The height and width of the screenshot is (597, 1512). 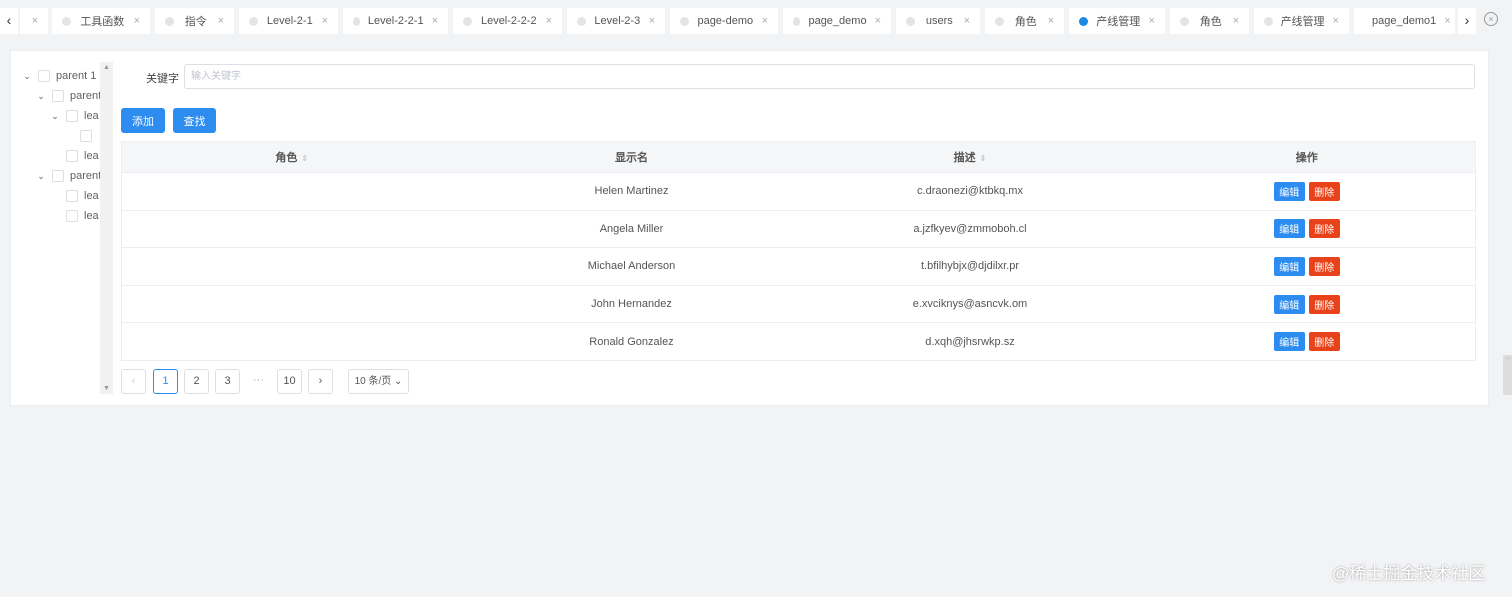 What do you see at coordinates (288, 21) in the screenshot?
I see `tab-item: Level-2-1 ×` at bounding box center [288, 21].